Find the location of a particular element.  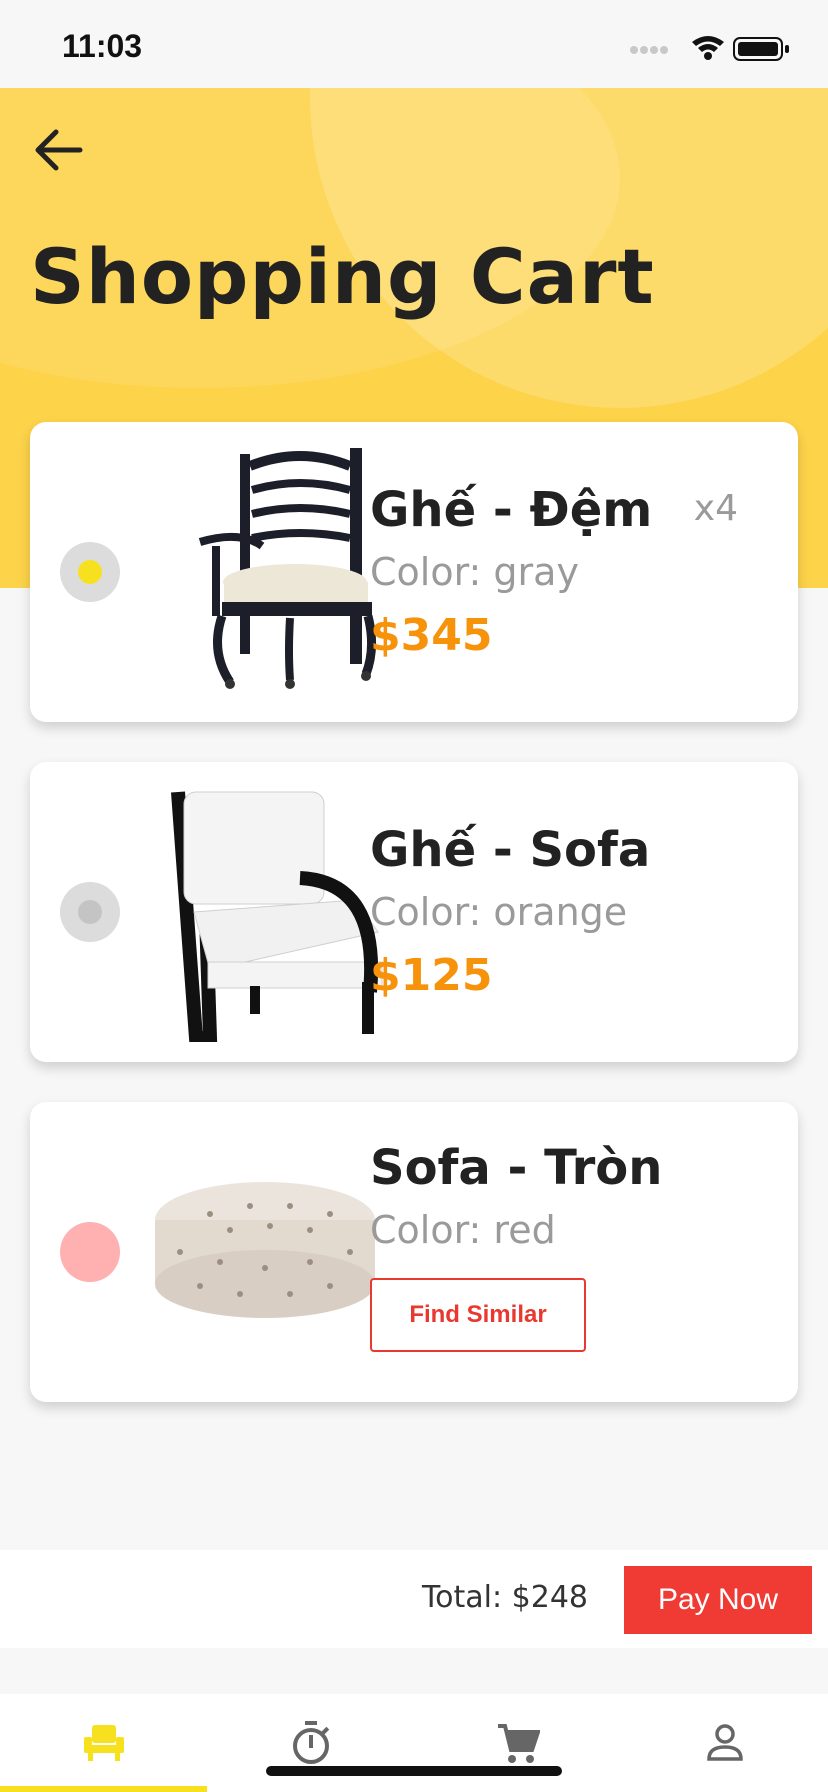

product-price: $345 is located at coordinates (431, 635).